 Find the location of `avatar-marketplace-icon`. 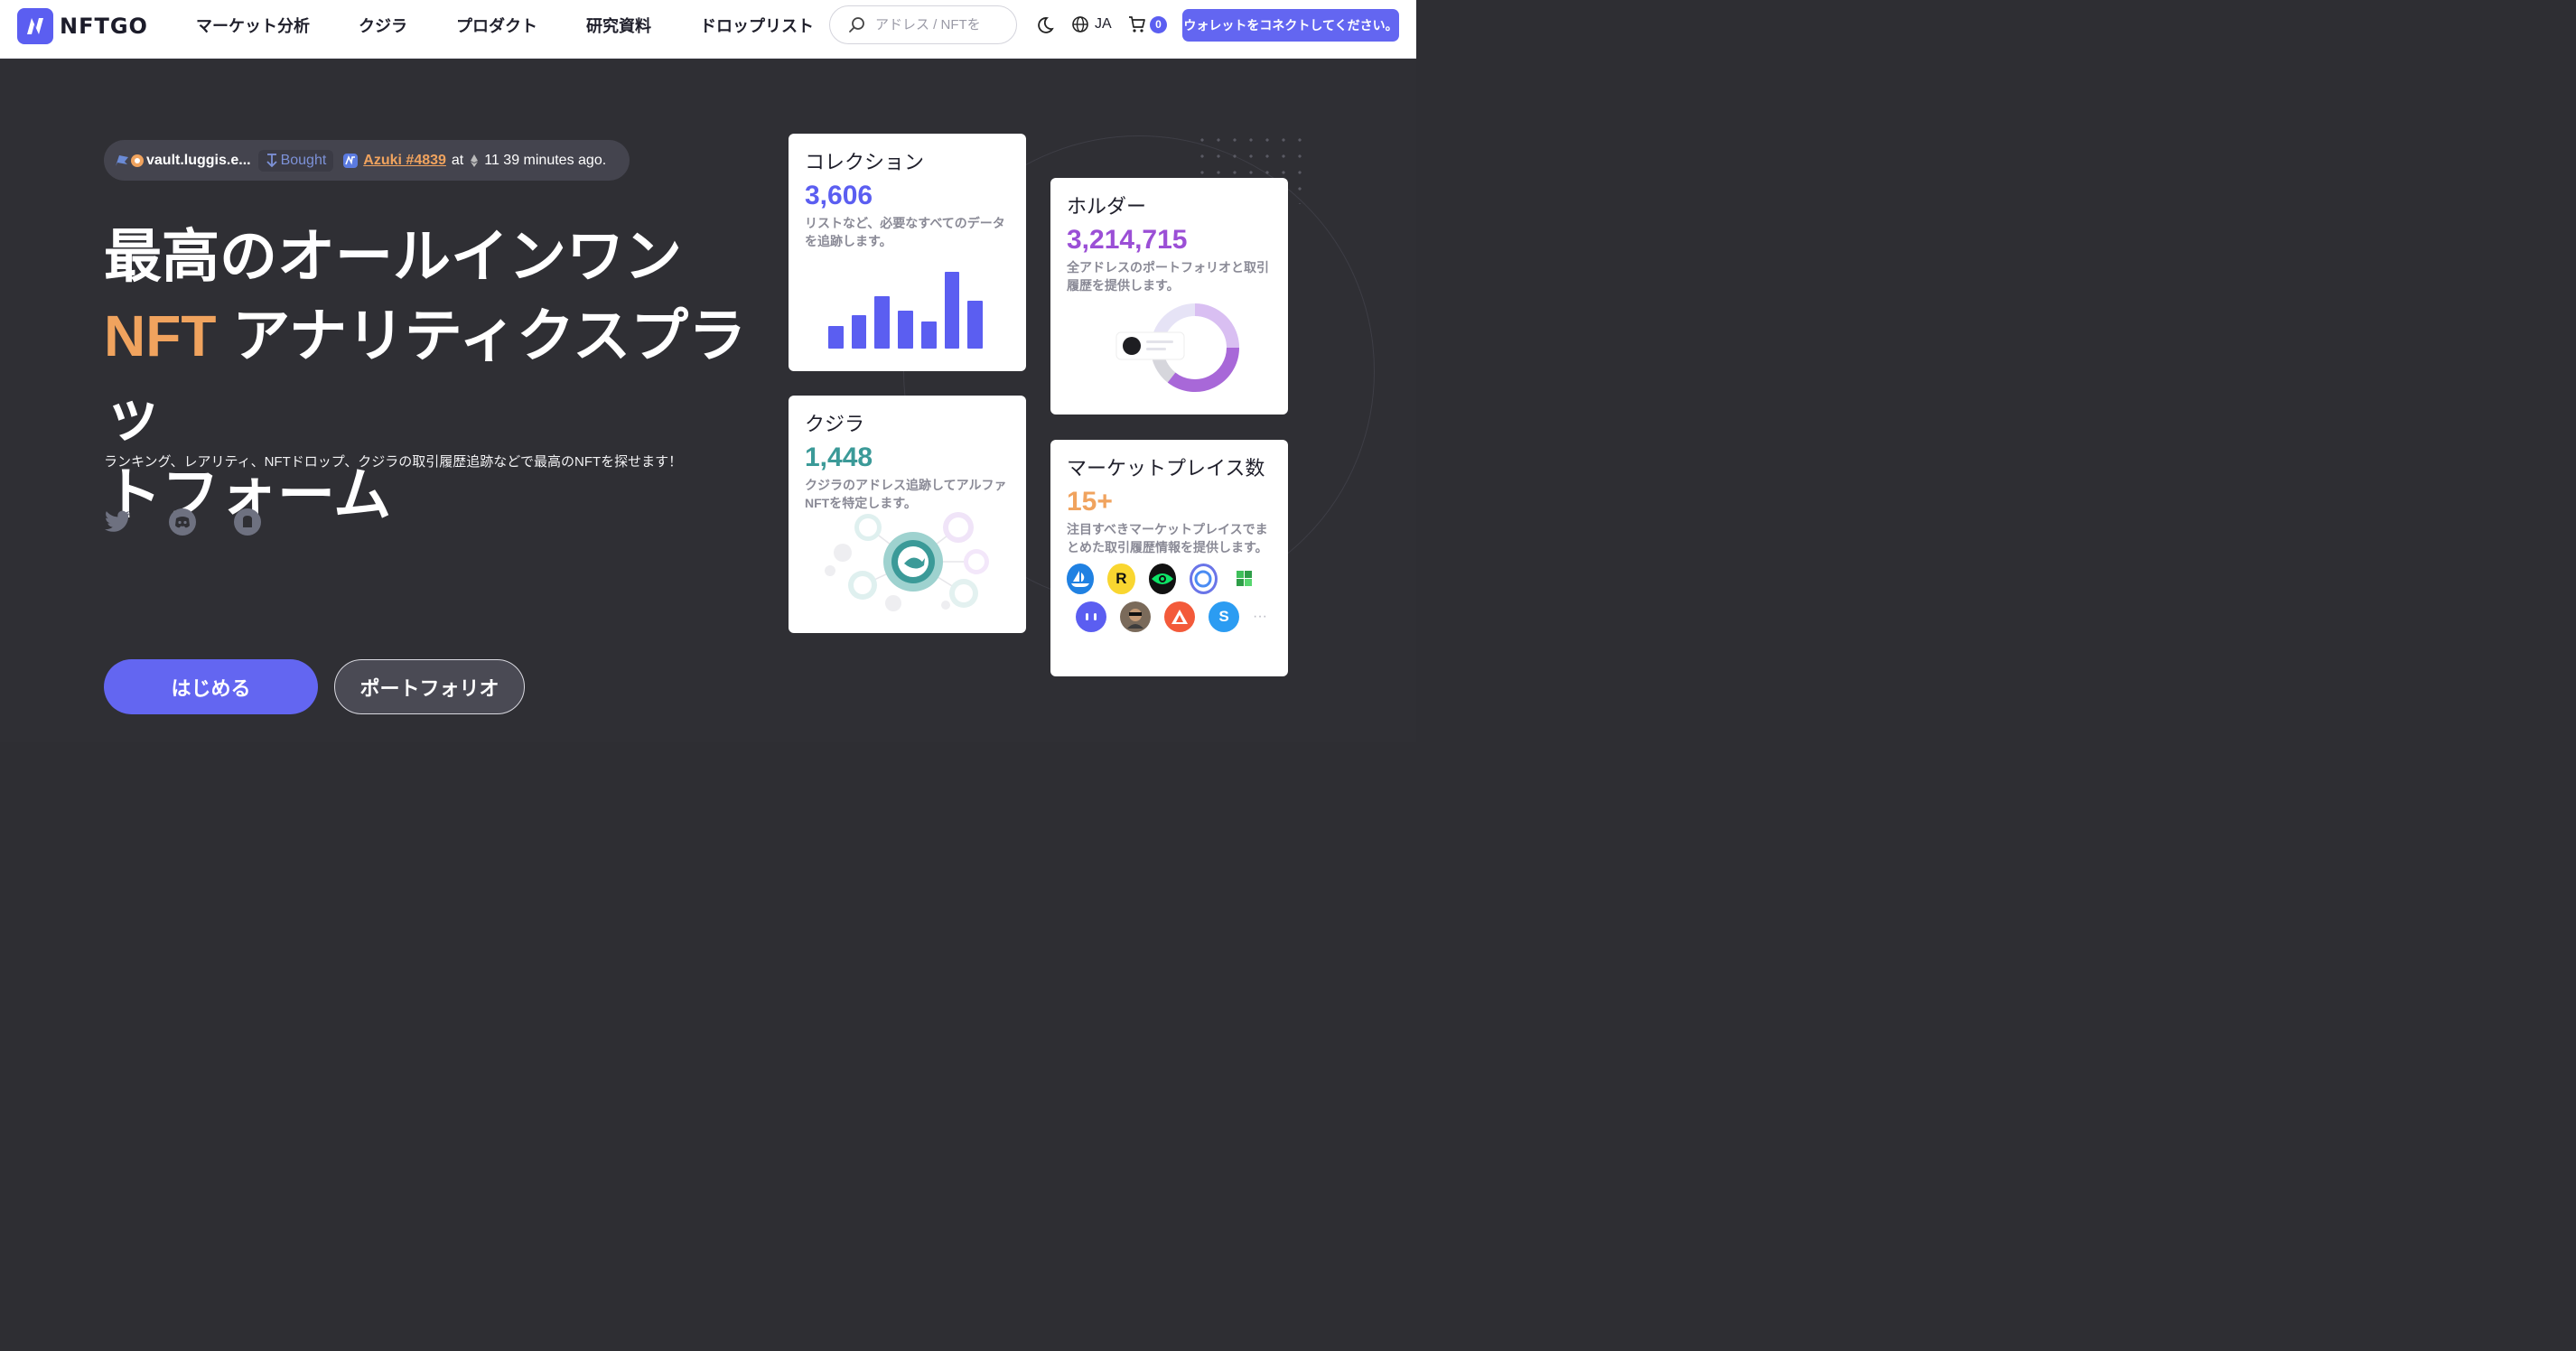

avatar-marketplace-icon is located at coordinates (1136, 616).